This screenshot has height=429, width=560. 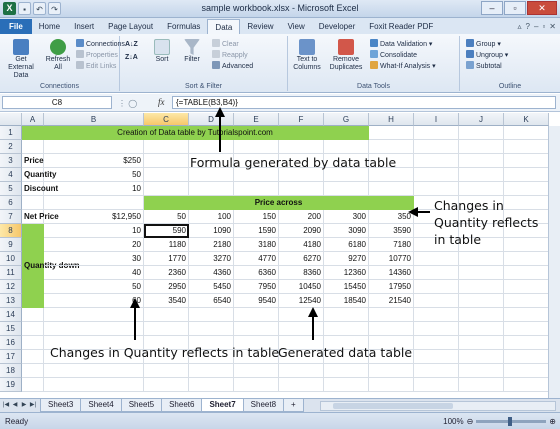 What do you see at coordinates (391, 301) in the screenshot?
I see `table-cell: 21540` at bounding box center [391, 301].